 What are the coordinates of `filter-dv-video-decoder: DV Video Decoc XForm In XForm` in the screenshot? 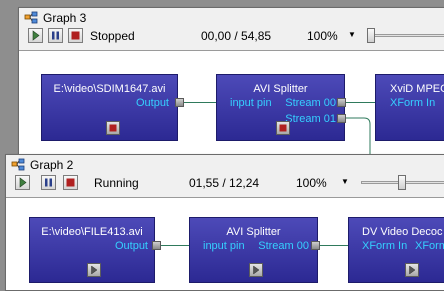 It's located at (396, 250).